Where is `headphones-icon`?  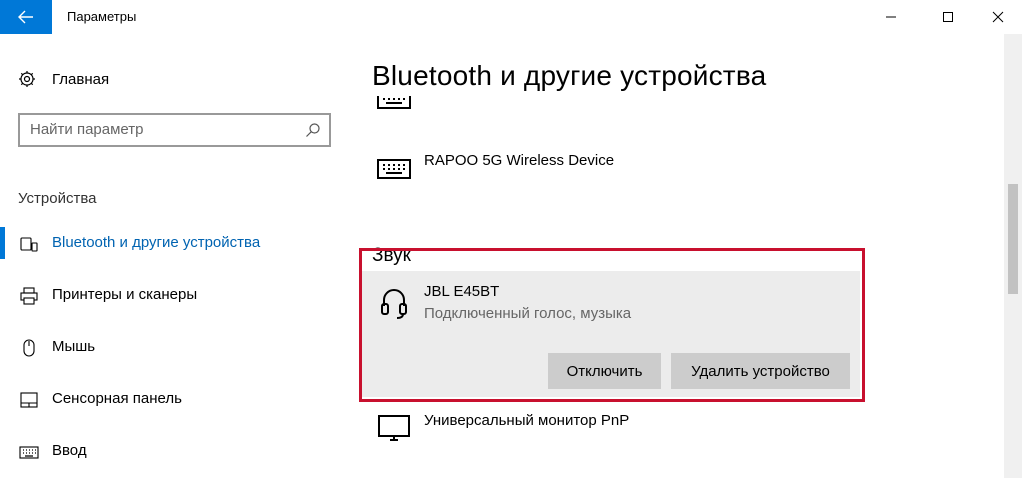
headphones-icon is located at coordinates (394, 303).